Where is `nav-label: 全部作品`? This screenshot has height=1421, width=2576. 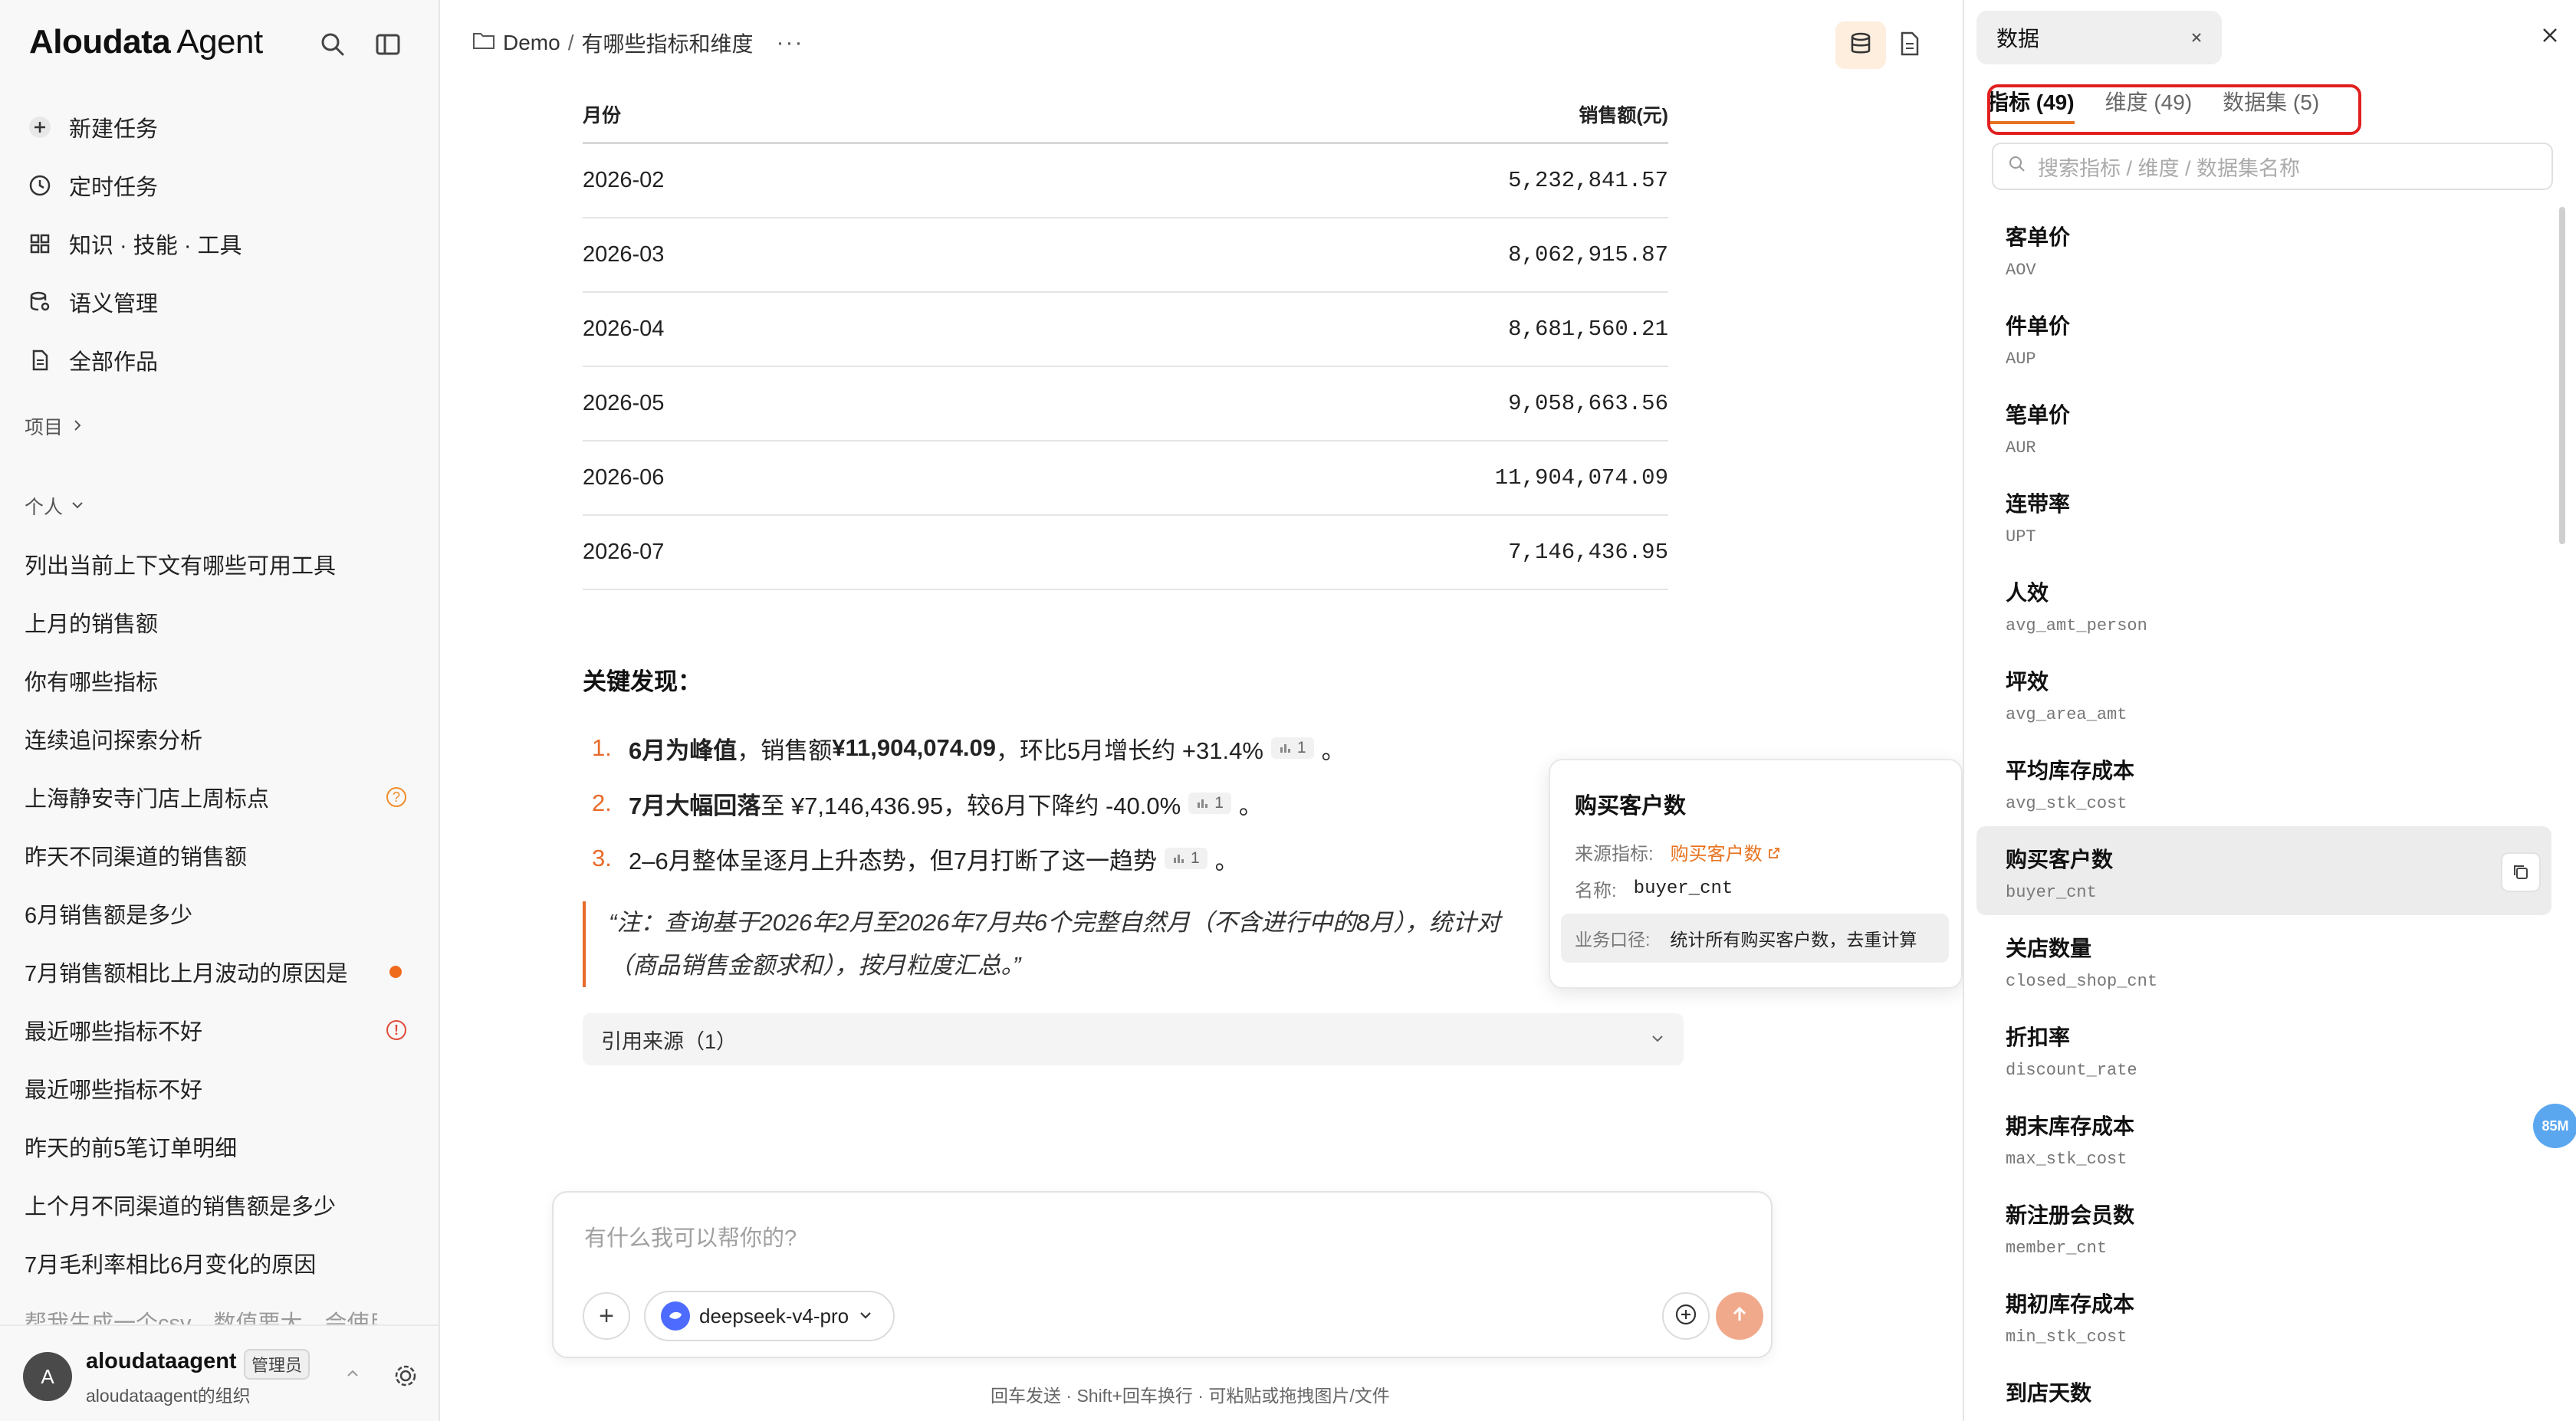
nav-label: 全部作品 is located at coordinates (114, 362).